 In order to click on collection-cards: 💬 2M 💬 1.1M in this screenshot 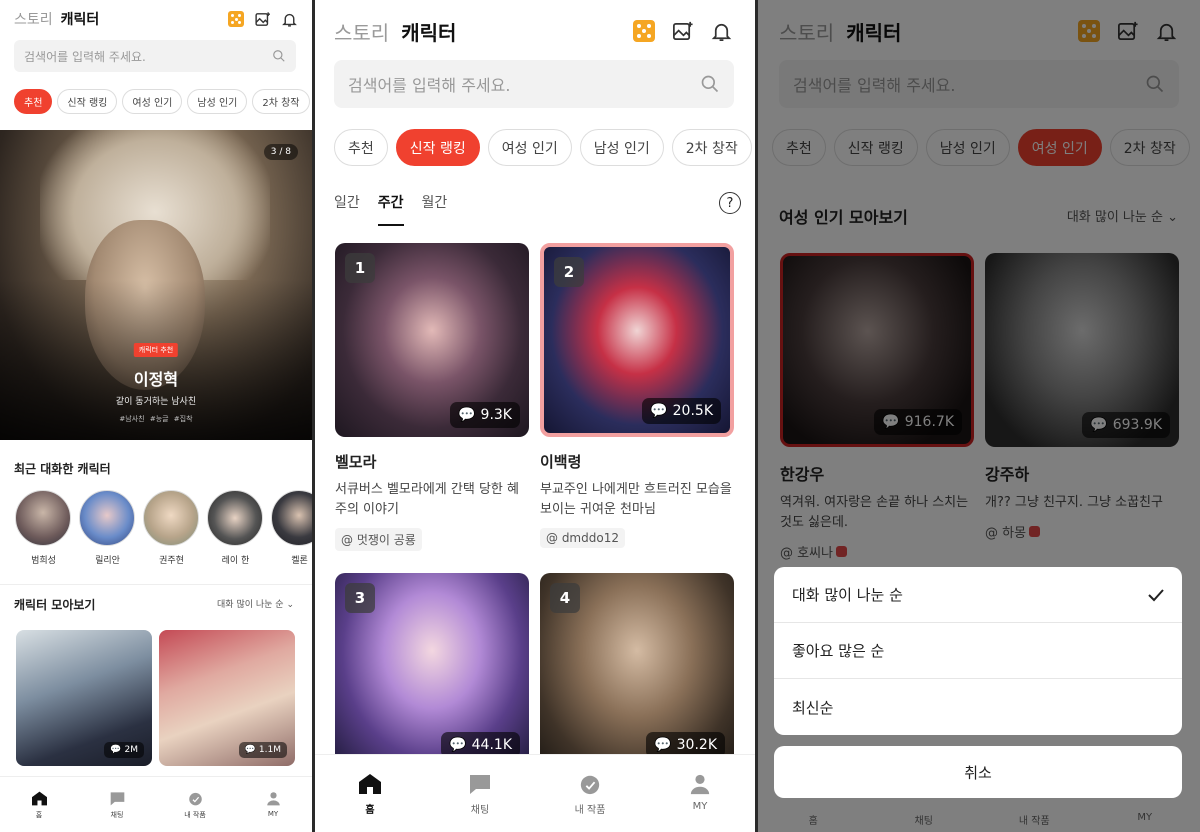, I will do `click(155, 698)`.